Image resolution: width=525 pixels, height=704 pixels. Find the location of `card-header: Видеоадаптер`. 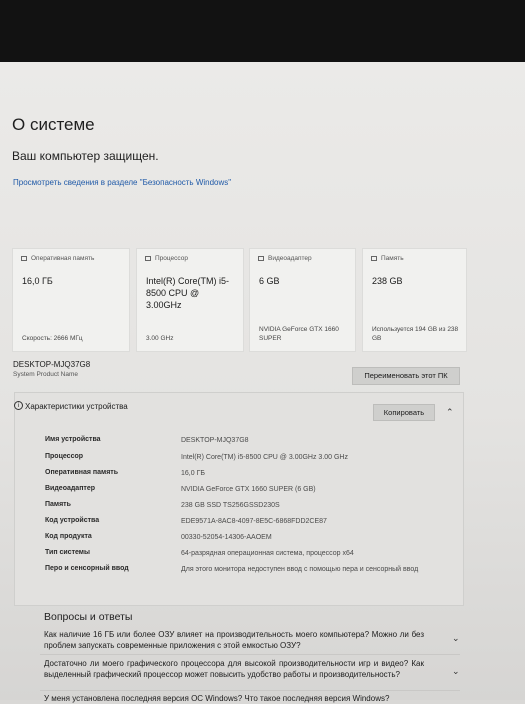

card-header: Видеоадаптер is located at coordinates (290, 258).